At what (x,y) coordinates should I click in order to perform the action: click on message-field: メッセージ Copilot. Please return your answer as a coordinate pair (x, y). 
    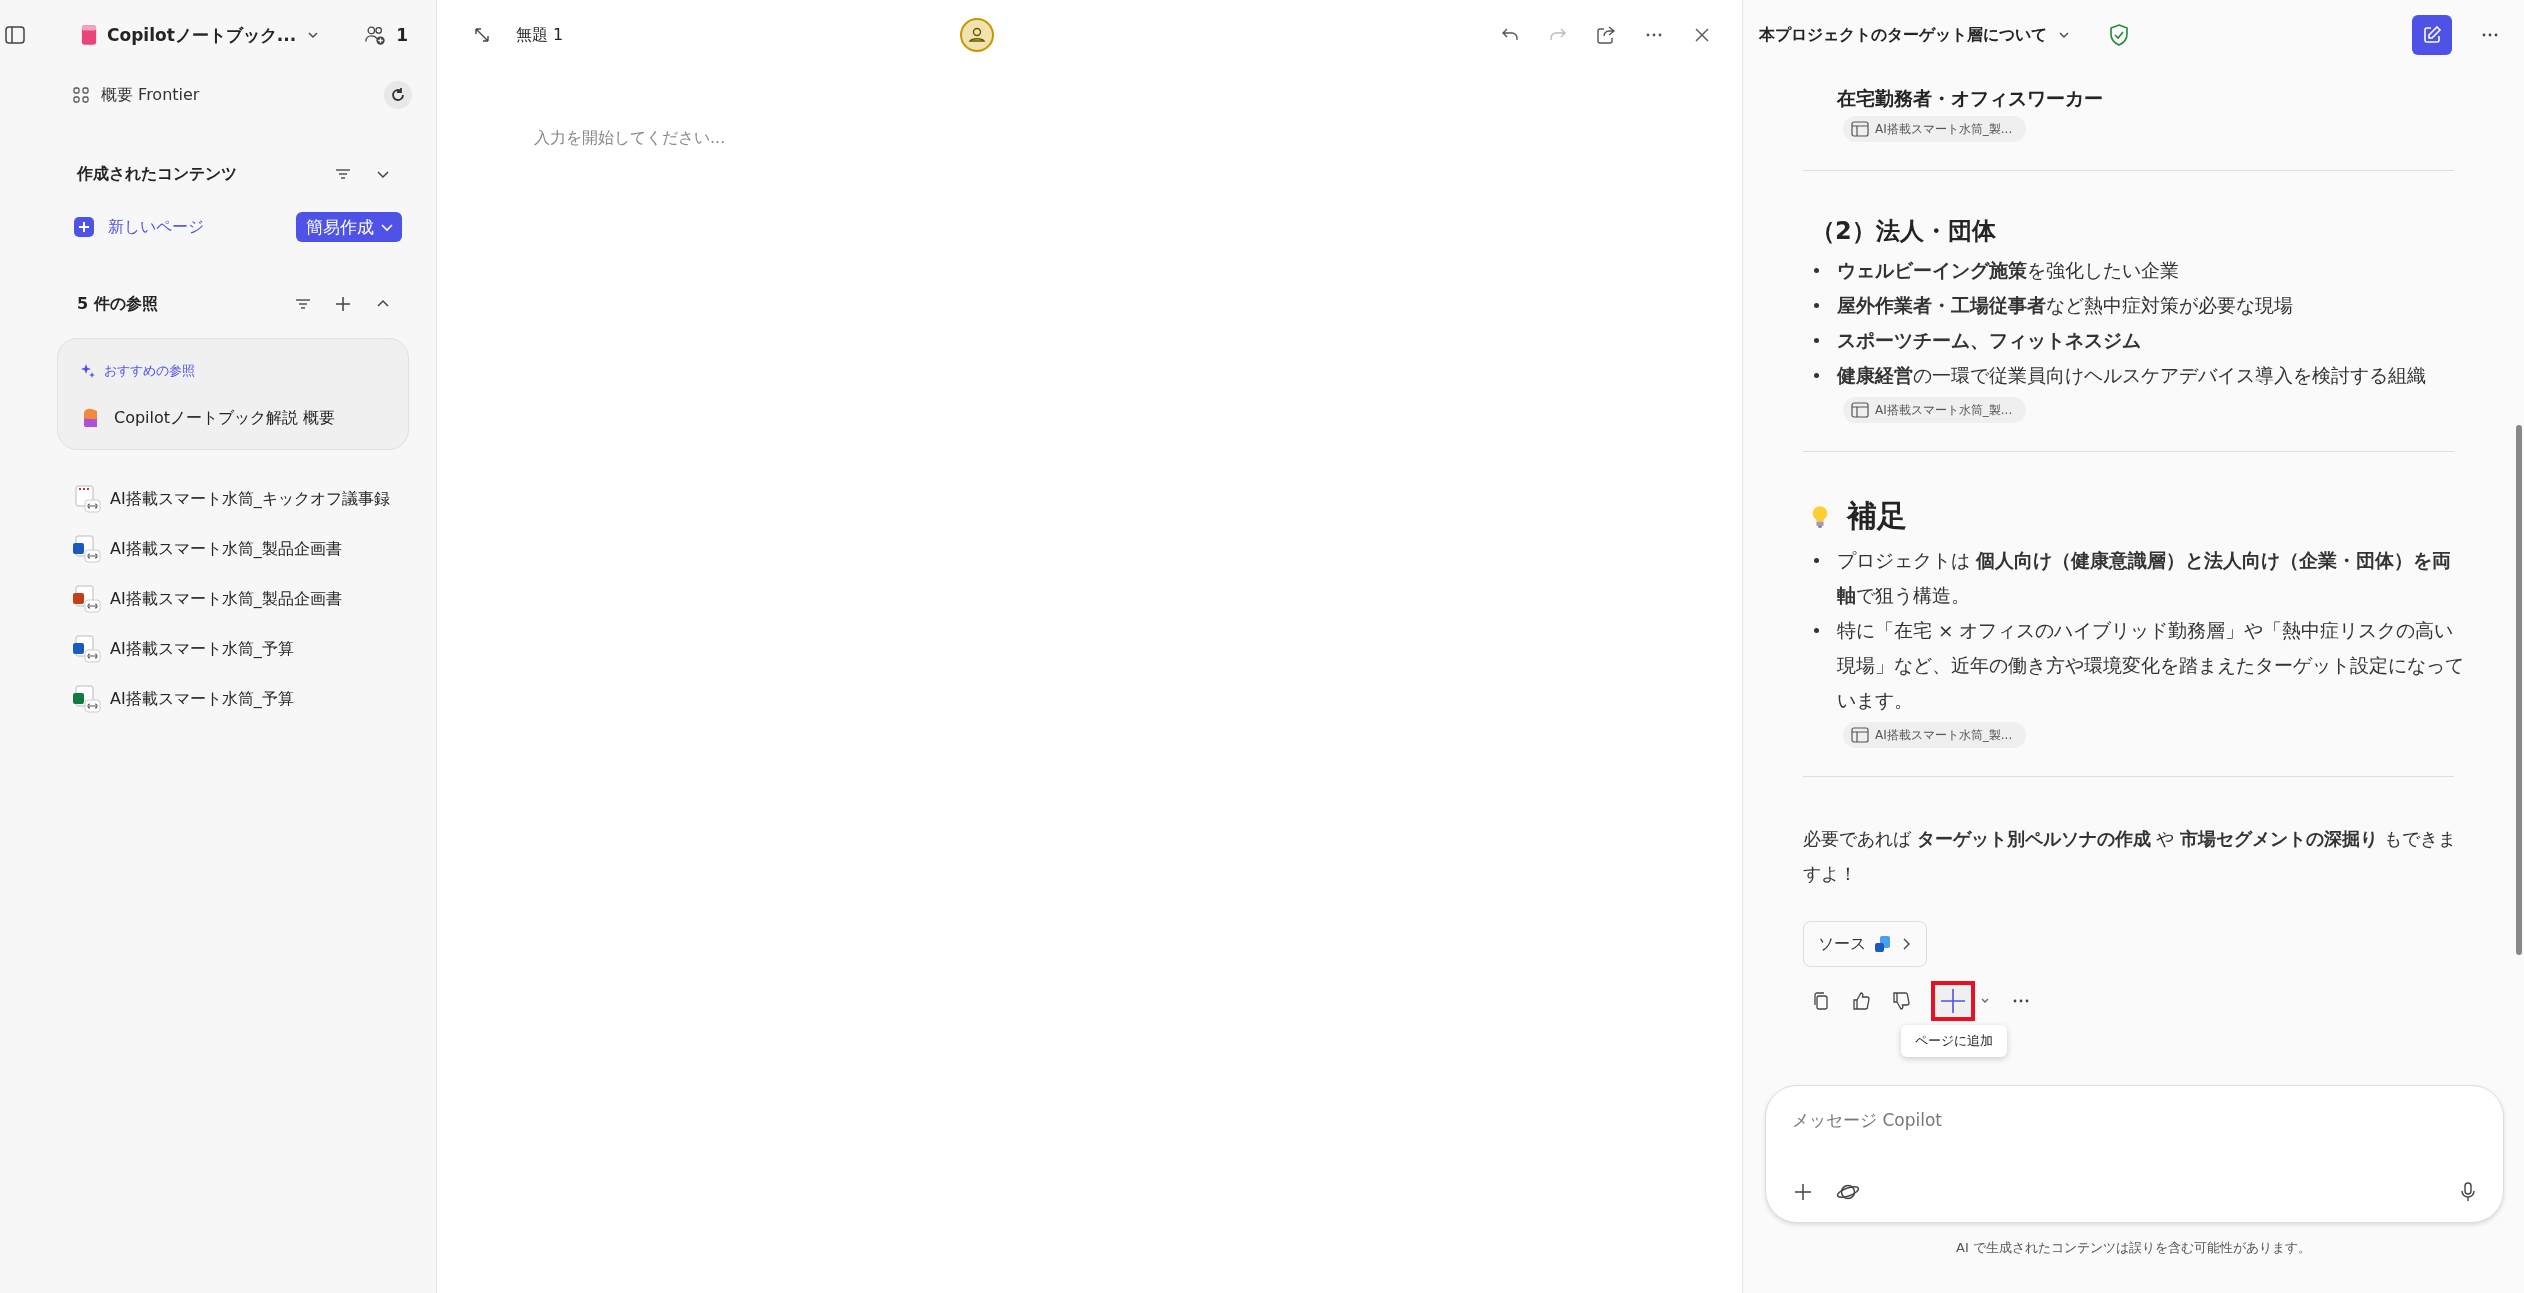
    Looking at the image, I should click on (2135, 1120).